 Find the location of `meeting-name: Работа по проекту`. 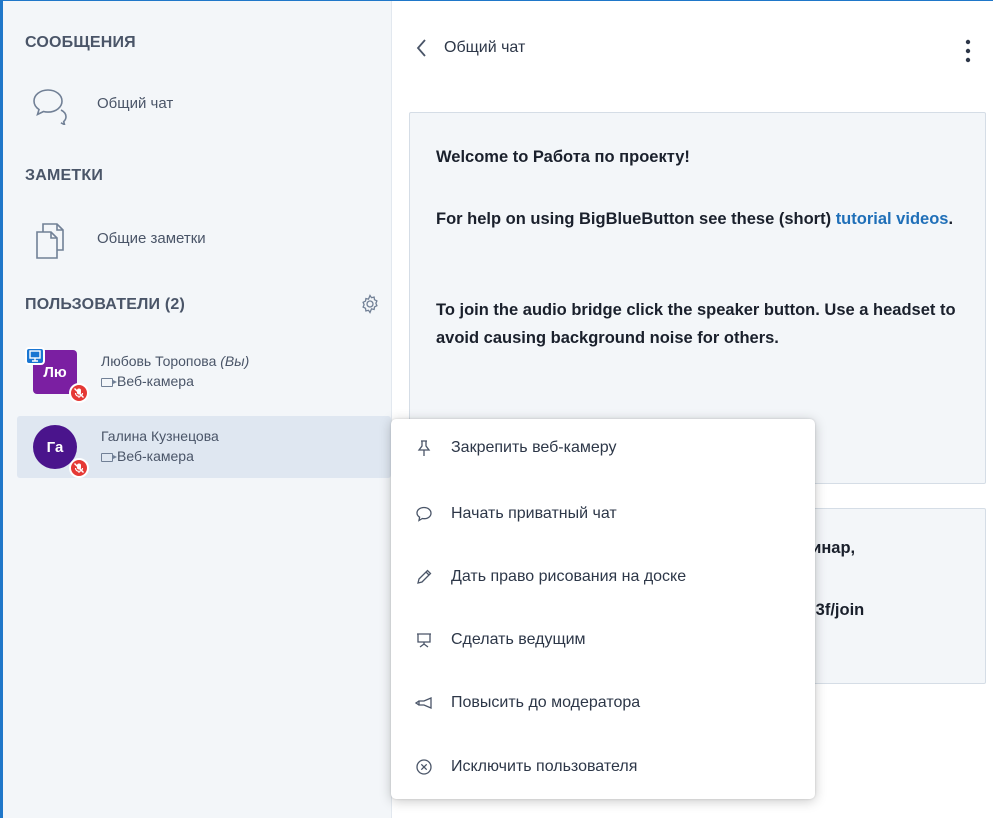

meeting-name: Работа по проекту is located at coordinates (608, 157).